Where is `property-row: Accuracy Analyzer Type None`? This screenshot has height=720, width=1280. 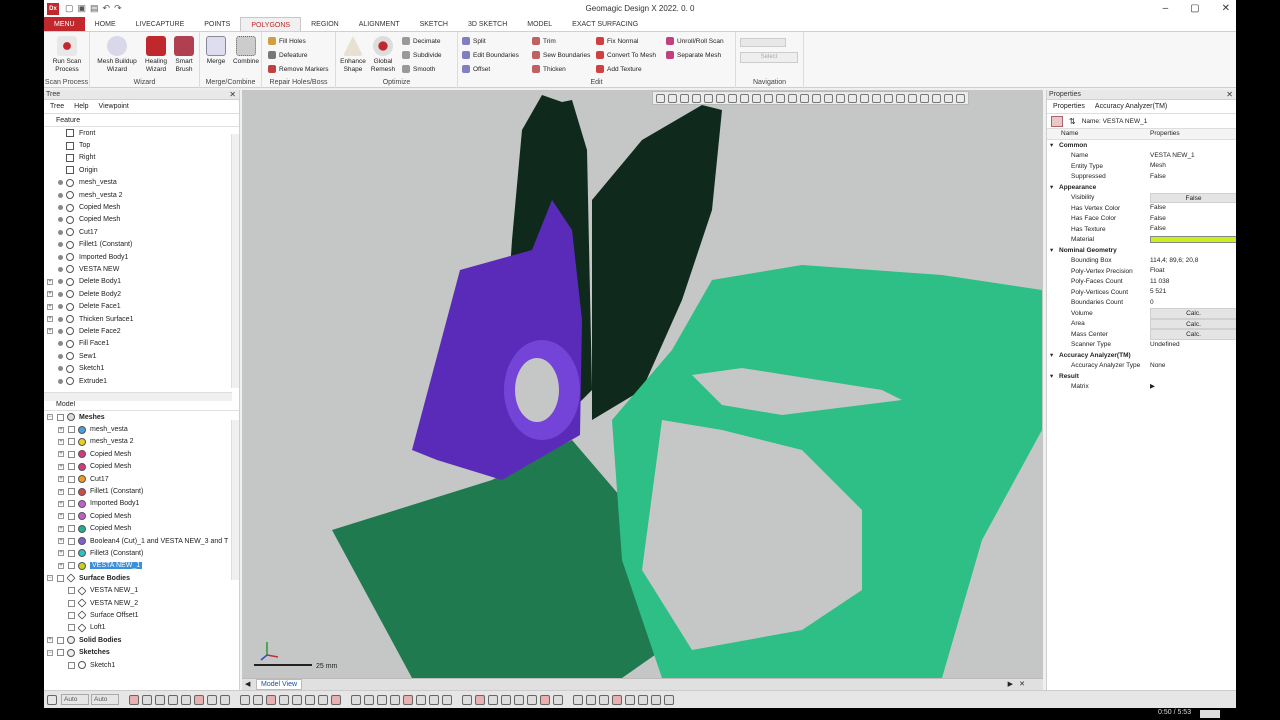 property-row: Accuracy Analyzer Type None is located at coordinates (1141, 366).